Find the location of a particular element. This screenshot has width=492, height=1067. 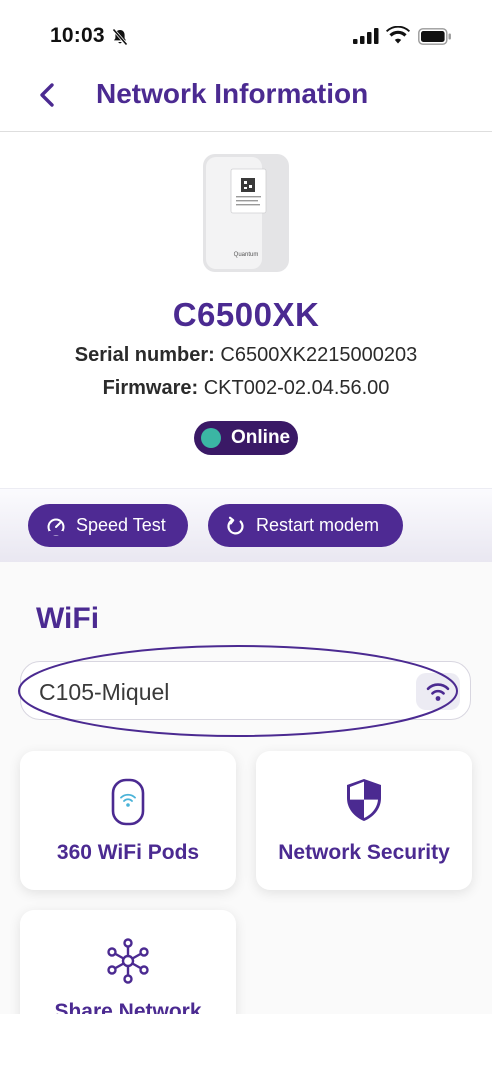

speed-test-label: Speed Test is located at coordinates (121, 525).